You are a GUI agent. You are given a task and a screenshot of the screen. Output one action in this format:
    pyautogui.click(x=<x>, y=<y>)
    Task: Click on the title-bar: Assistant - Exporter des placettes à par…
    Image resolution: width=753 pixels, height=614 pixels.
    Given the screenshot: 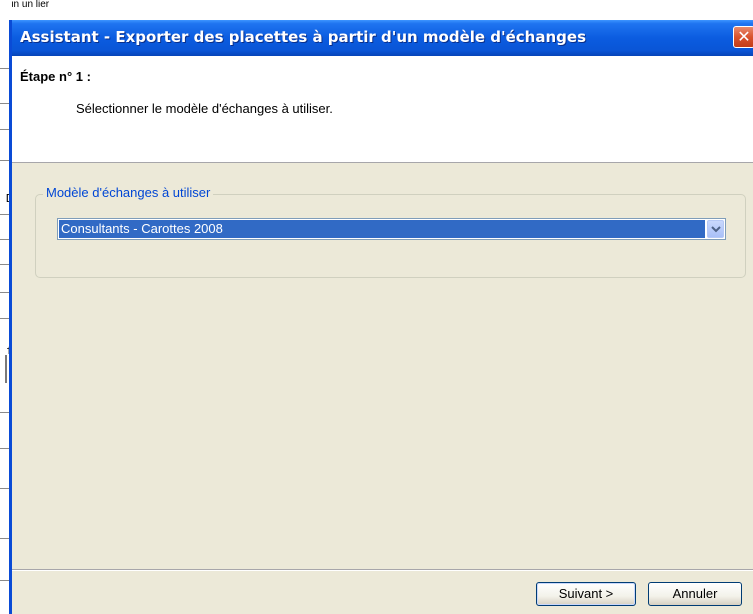 What is the action you would take?
    pyautogui.click(x=382, y=38)
    